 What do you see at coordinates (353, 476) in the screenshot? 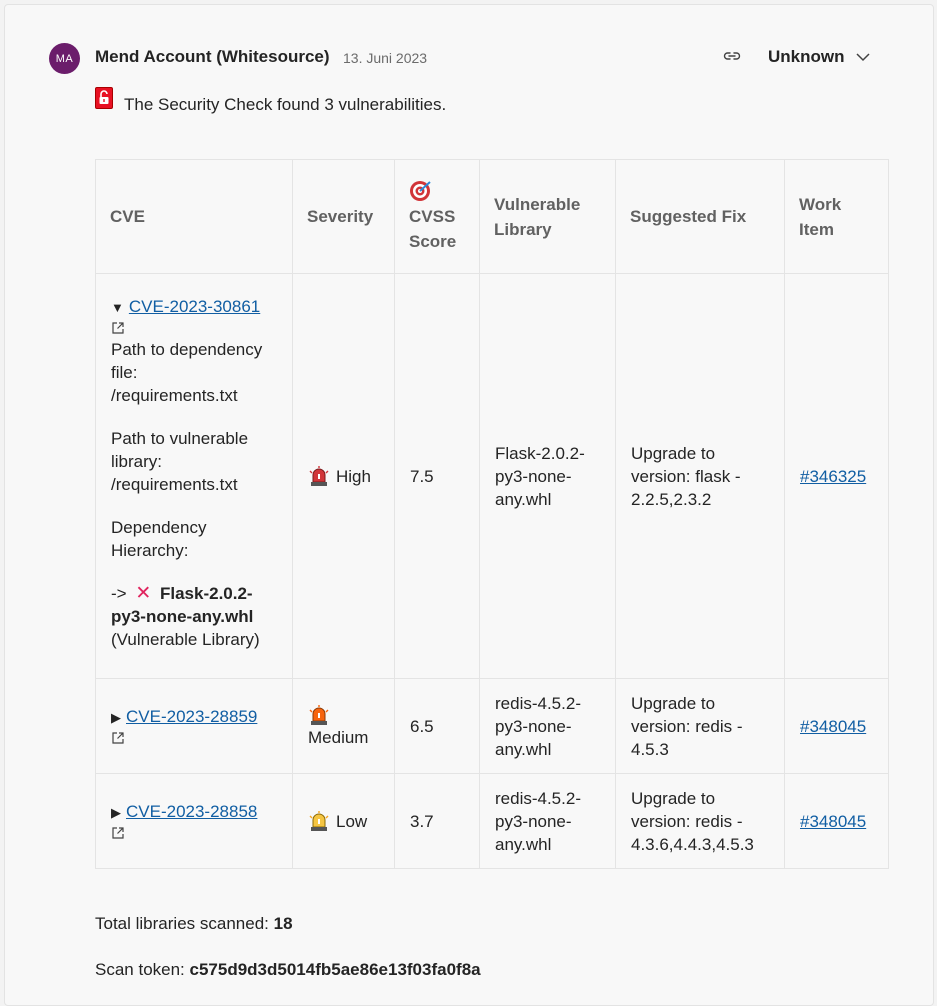
I see `severity-label: High` at bounding box center [353, 476].